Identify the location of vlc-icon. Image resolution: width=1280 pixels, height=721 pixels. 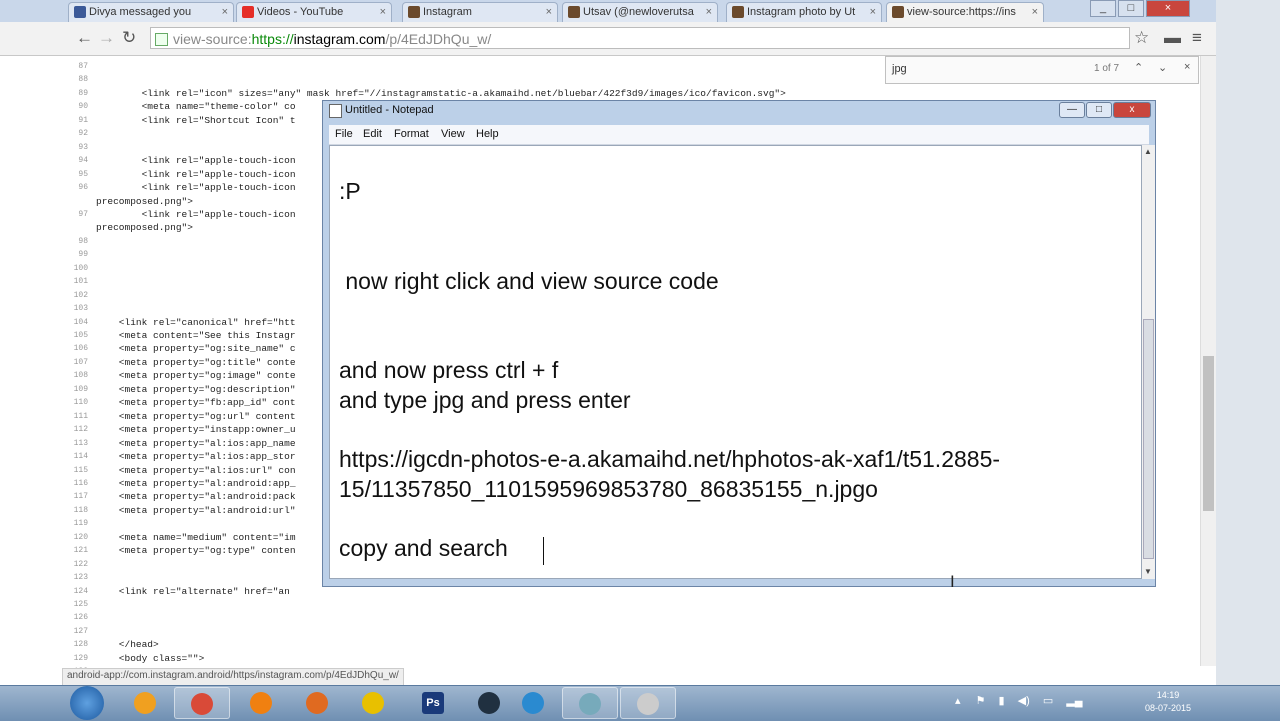
(261, 703).